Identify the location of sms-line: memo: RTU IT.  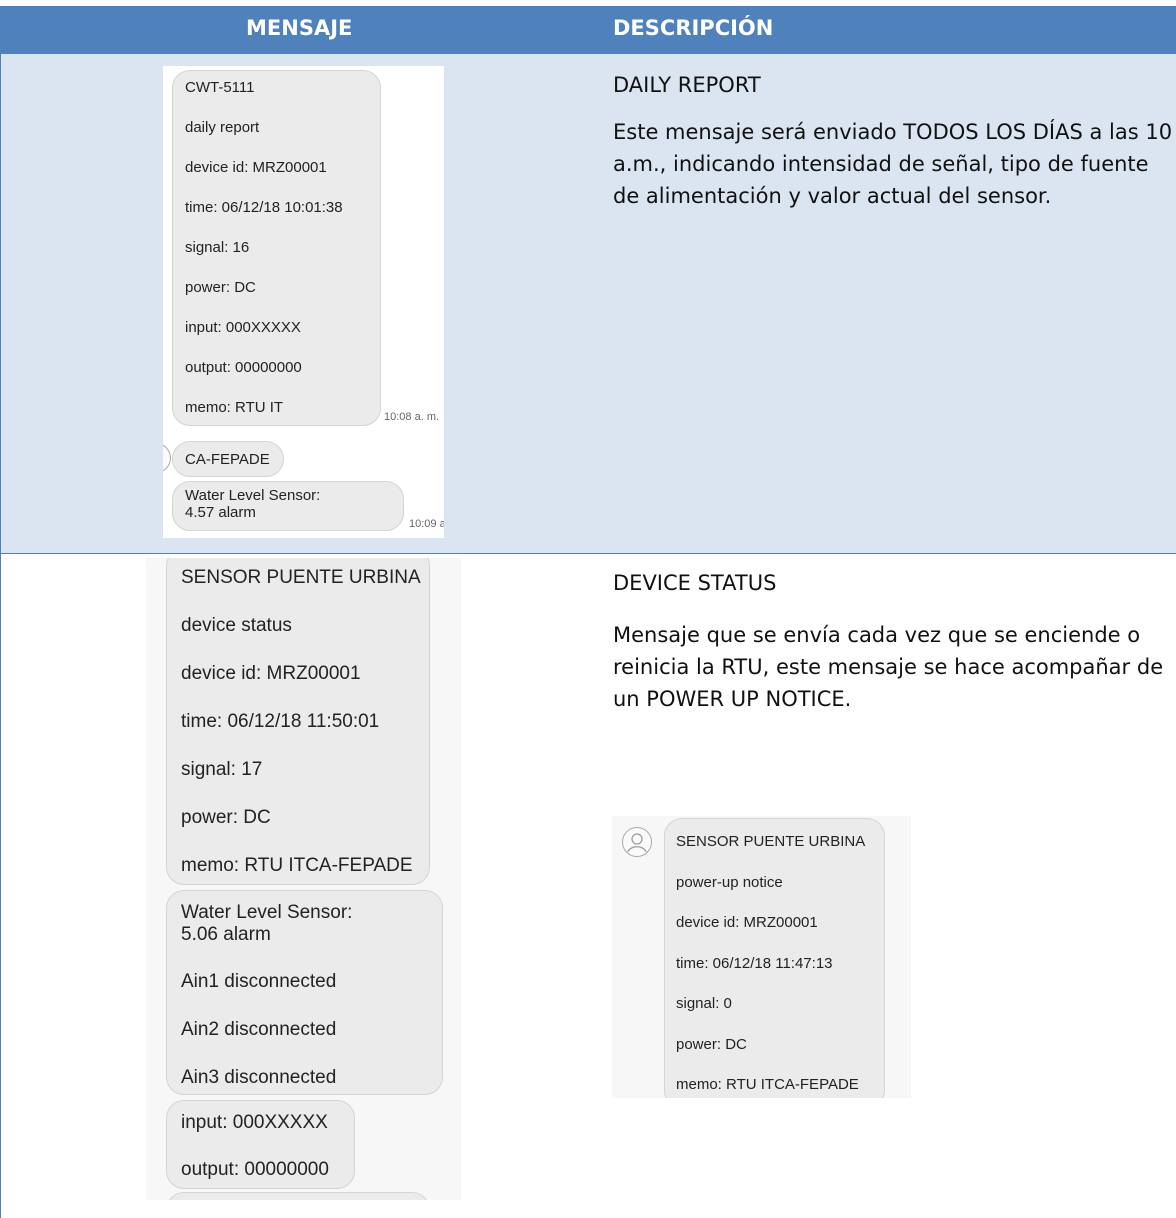
(234, 407).